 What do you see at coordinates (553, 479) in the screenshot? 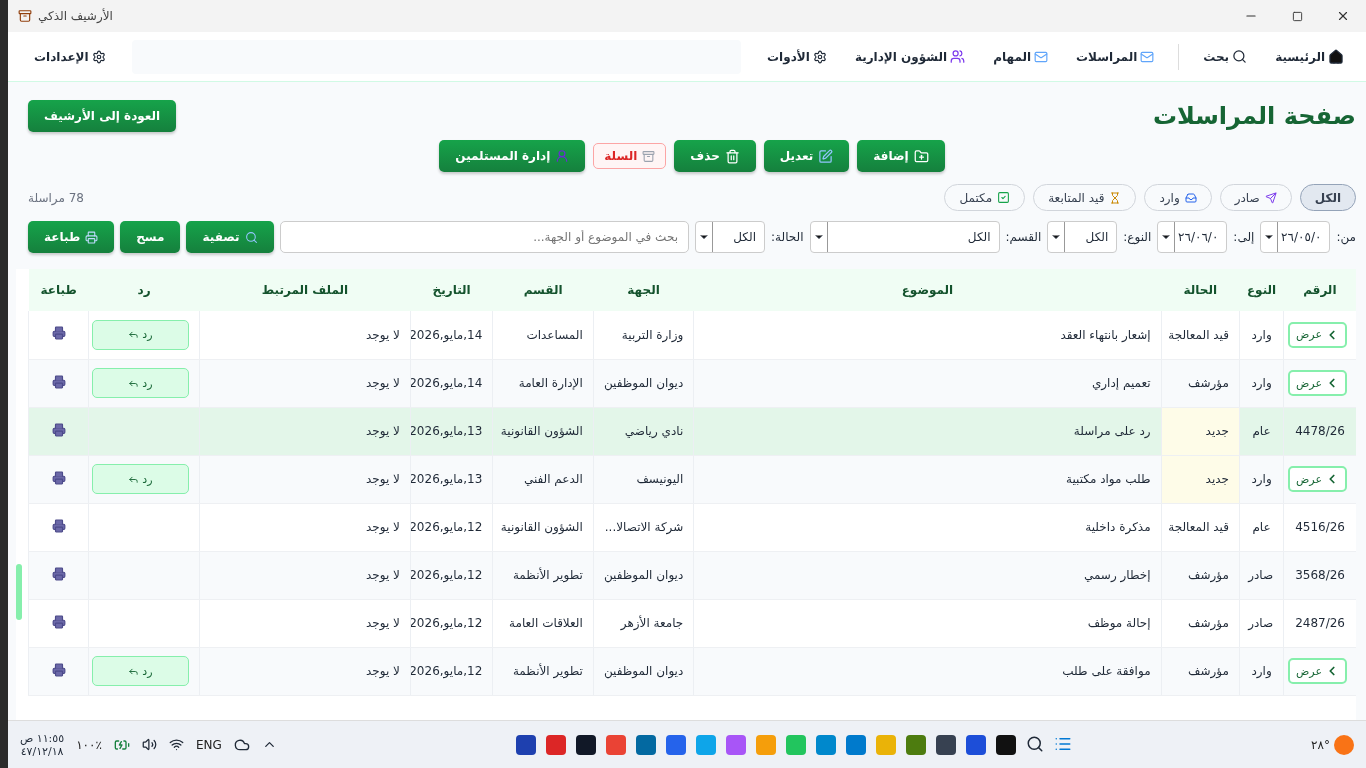
I see `table-cell: الدعم الفني` at bounding box center [553, 479].